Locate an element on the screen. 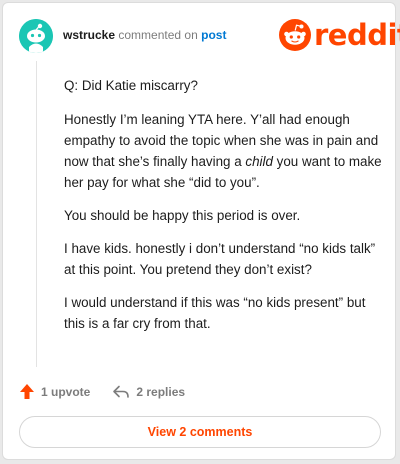 Image resolution: width=400 pixels, height=464 pixels. comment-header: wstrucke commented on post is located at coordinates (144, 35).